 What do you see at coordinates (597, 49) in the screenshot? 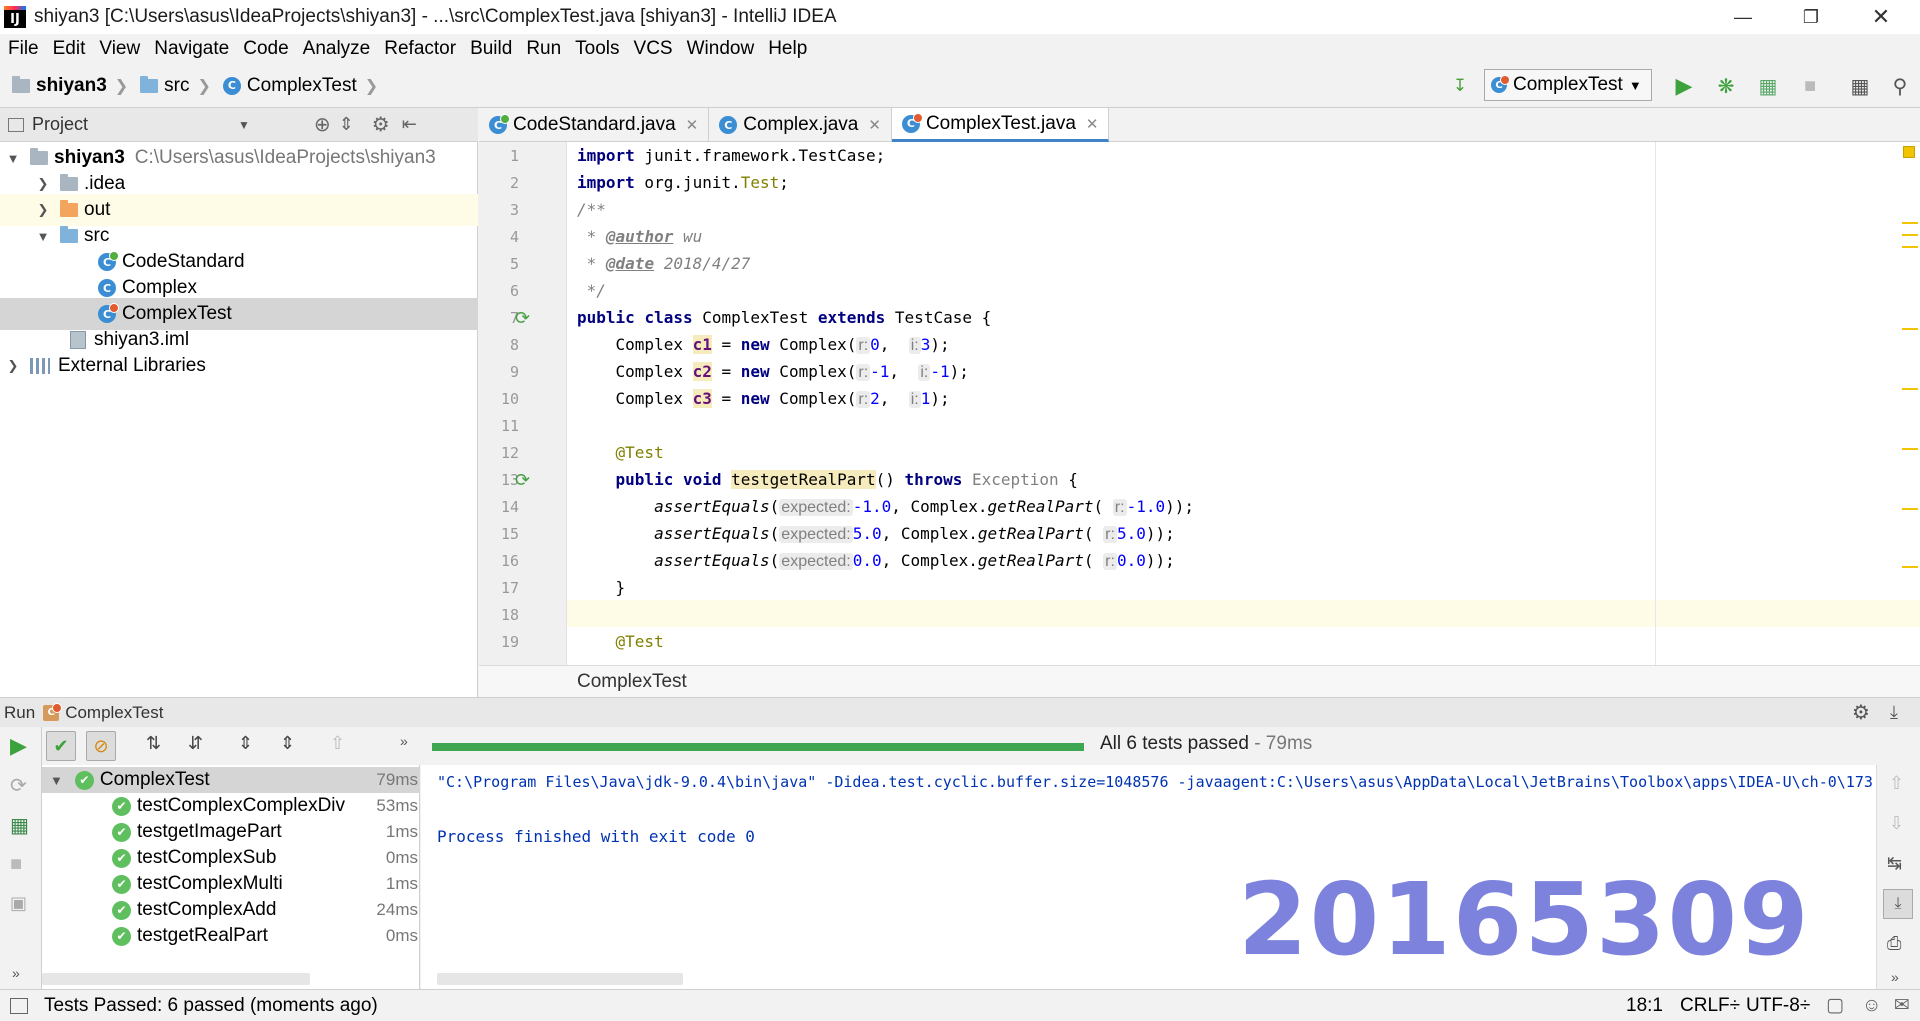
I see `menu-tools: Tools` at bounding box center [597, 49].